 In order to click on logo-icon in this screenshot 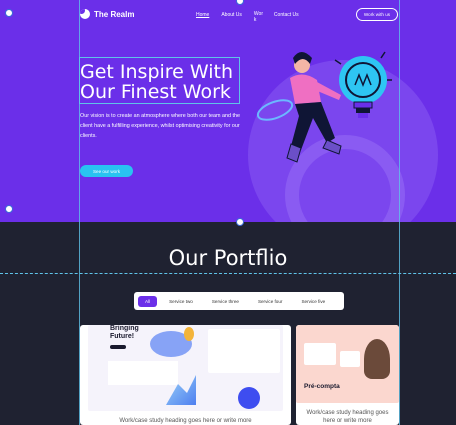, I will do `click(85, 14)`.